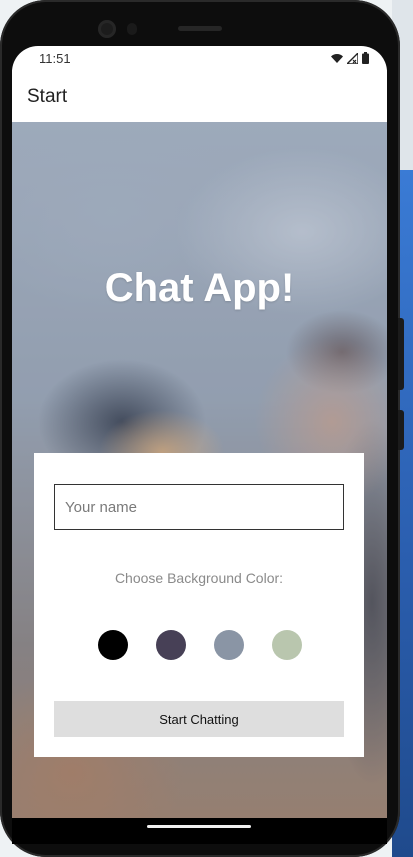  I want to click on name-input, so click(199, 507).